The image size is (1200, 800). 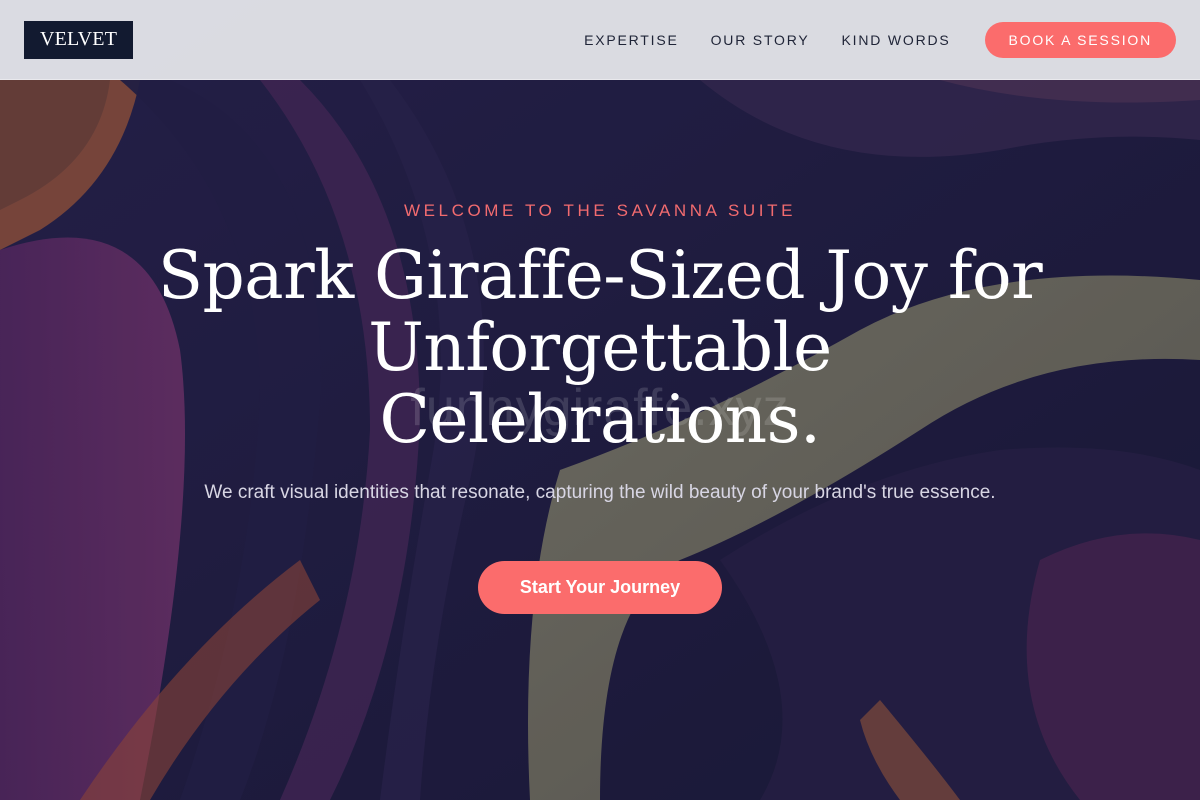 I want to click on book-session-button: BOOK A SESSION, so click(x=1080, y=39).